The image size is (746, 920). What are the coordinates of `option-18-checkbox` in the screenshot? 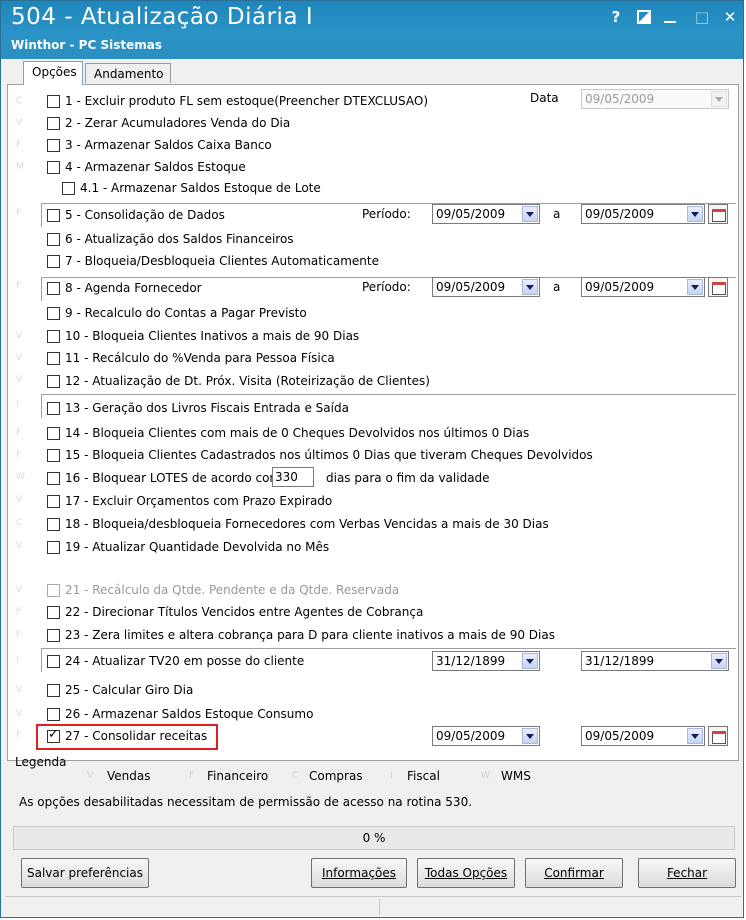 It's located at (53, 524).